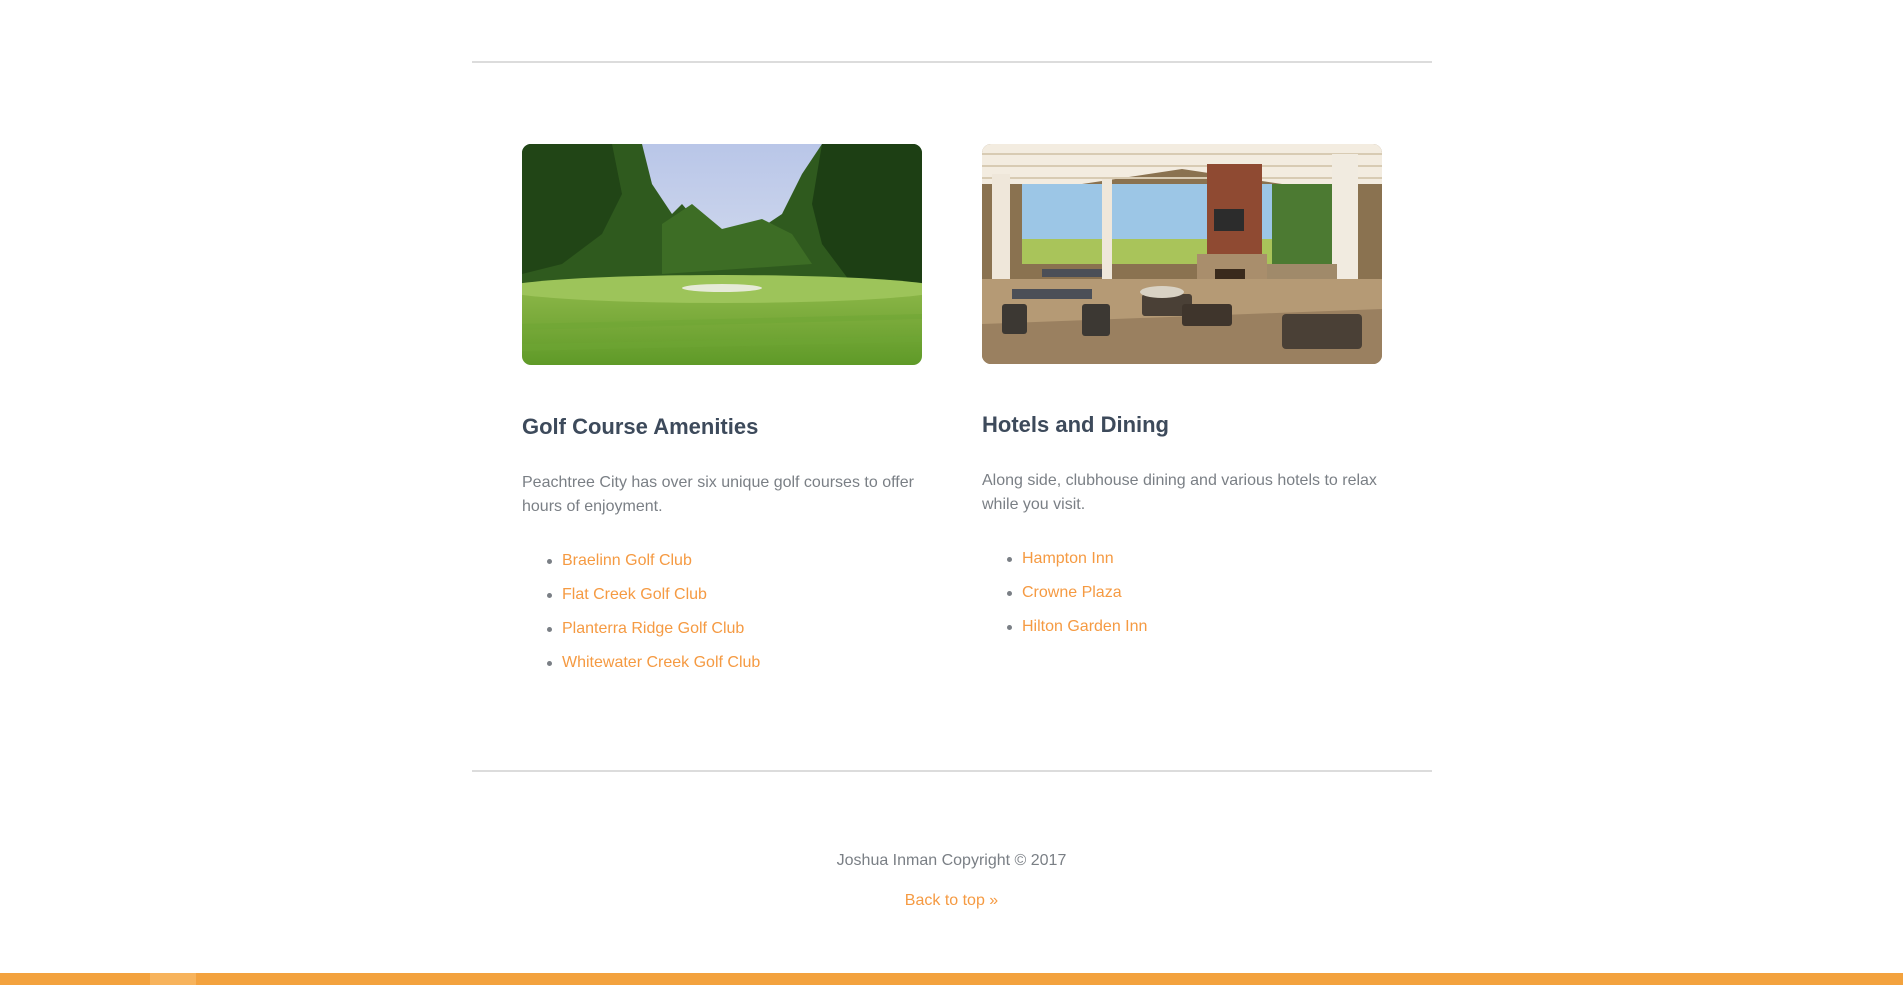 Image resolution: width=1903 pixels, height=985 pixels. Describe the element at coordinates (1194, 564) in the screenshot. I see `list-item: Hampton Inn` at that location.